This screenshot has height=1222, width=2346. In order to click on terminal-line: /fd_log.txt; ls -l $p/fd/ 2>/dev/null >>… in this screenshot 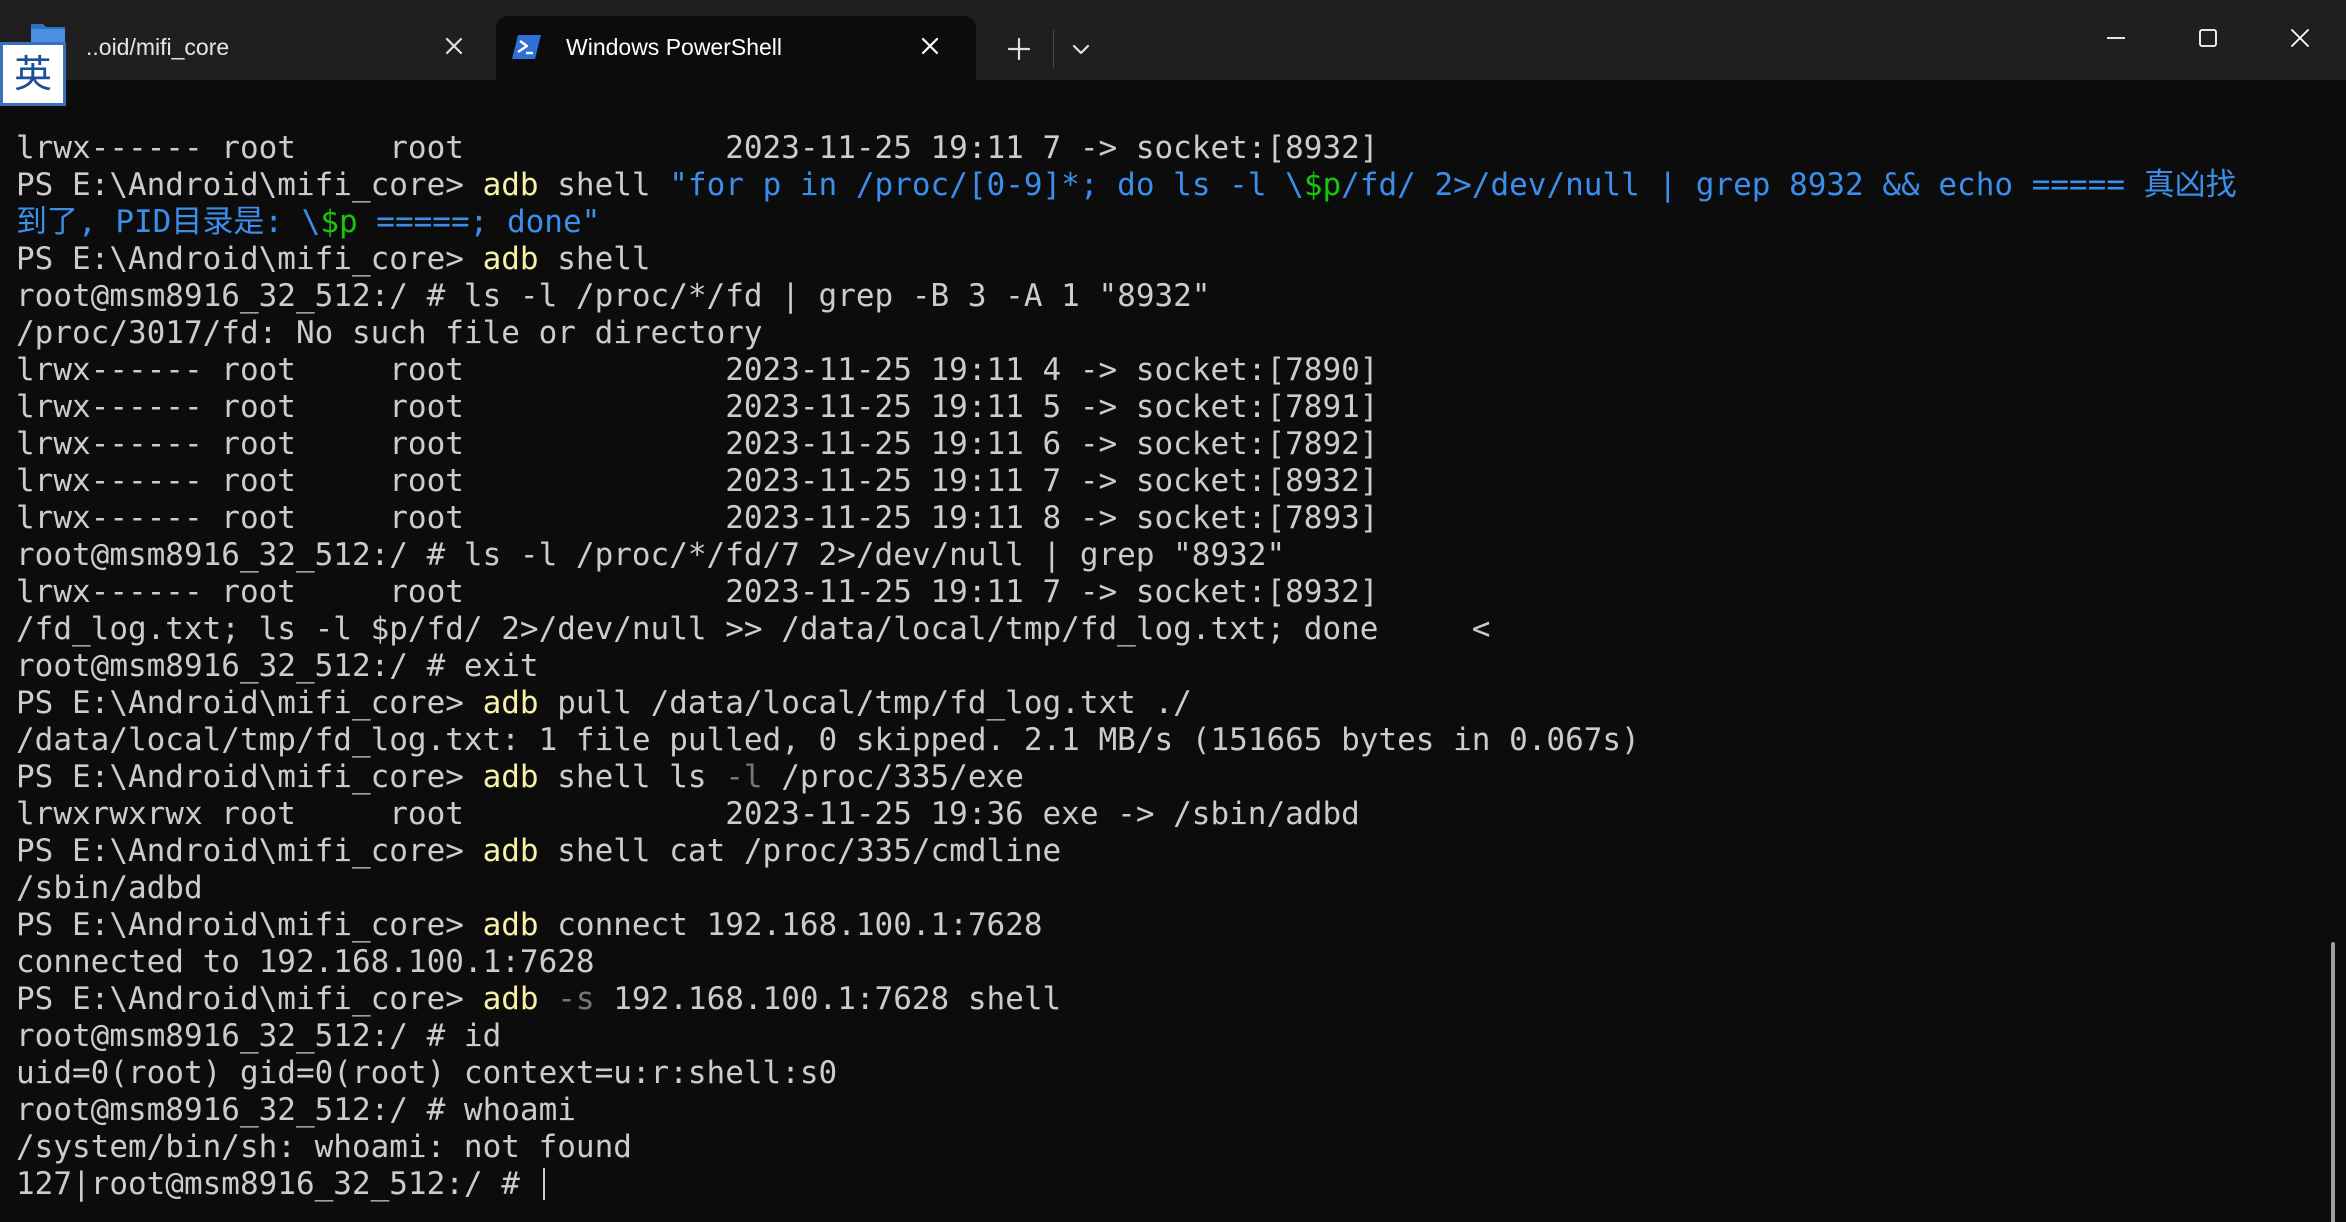, I will do `click(1126, 629)`.